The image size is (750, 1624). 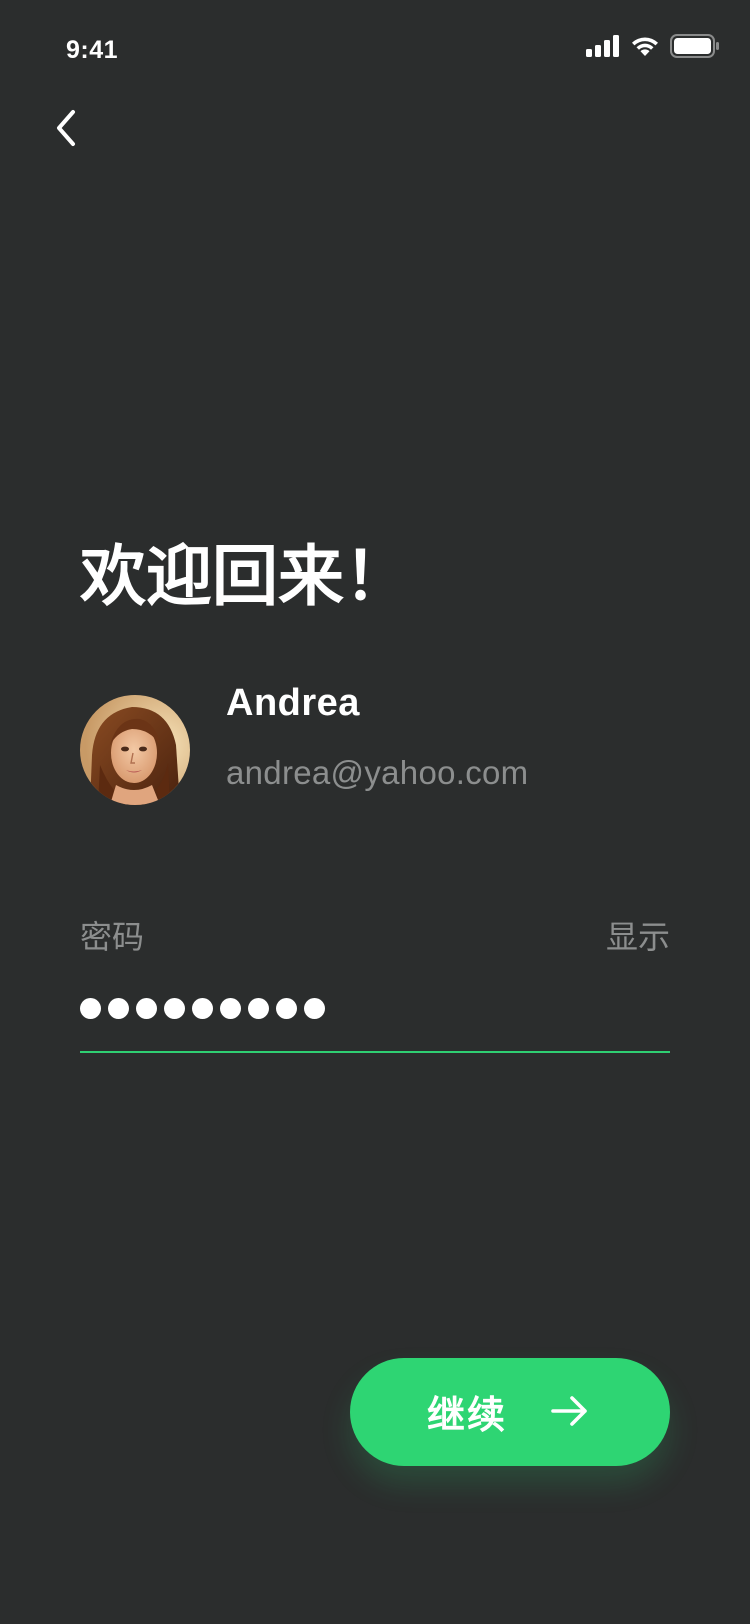 I want to click on user-email: andrea@yahoo.com, so click(x=377, y=772).